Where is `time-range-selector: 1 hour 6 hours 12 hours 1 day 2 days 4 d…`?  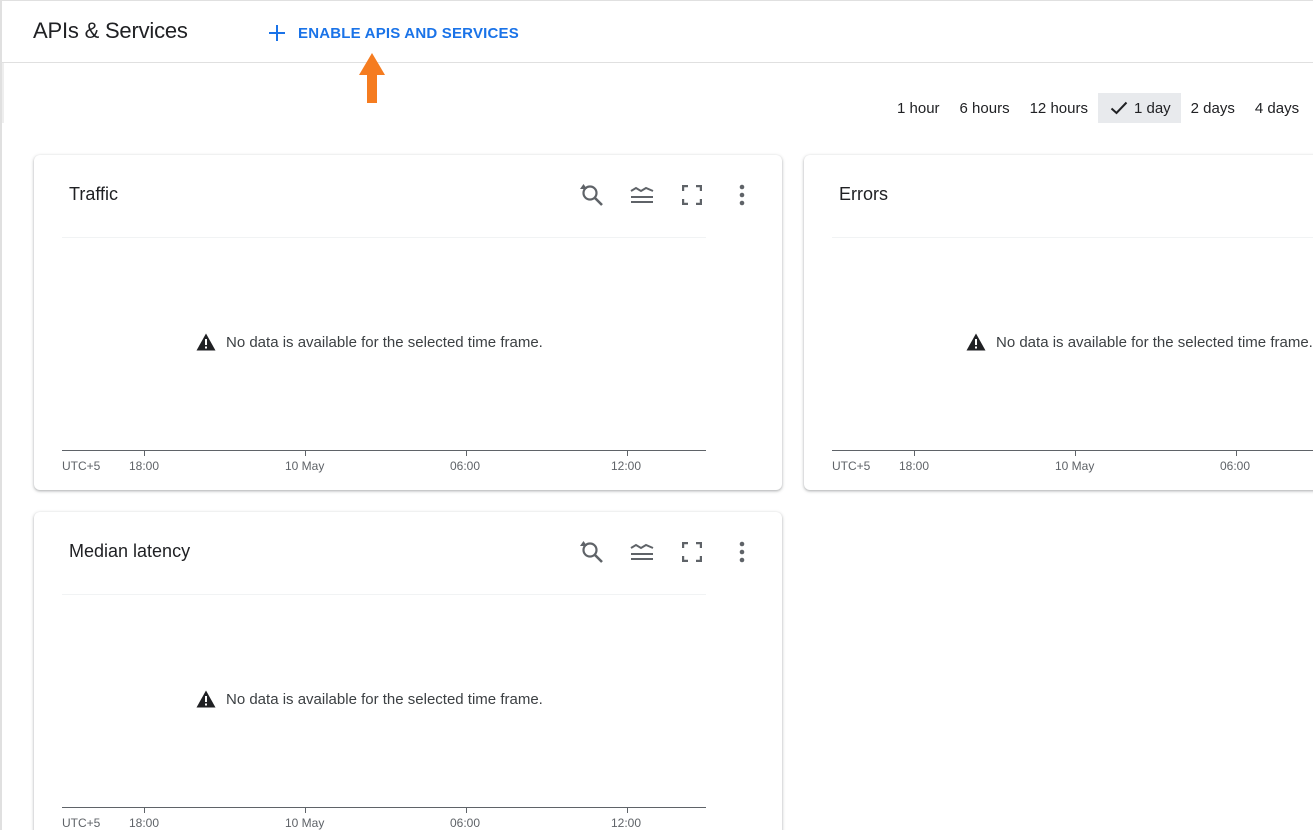
time-range-selector: 1 hour 6 hours 12 hours 1 day 2 days 4 d… is located at coordinates (1098, 108).